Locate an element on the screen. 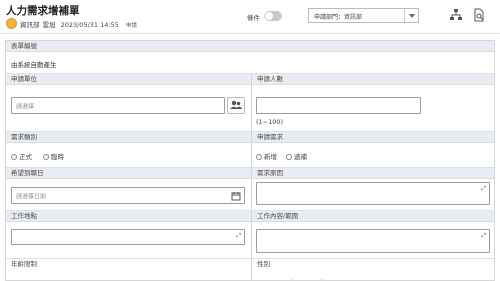 This screenshot has height=281, width=500. page-title: 人力需求增補單 is located at coordinates (43, 11).